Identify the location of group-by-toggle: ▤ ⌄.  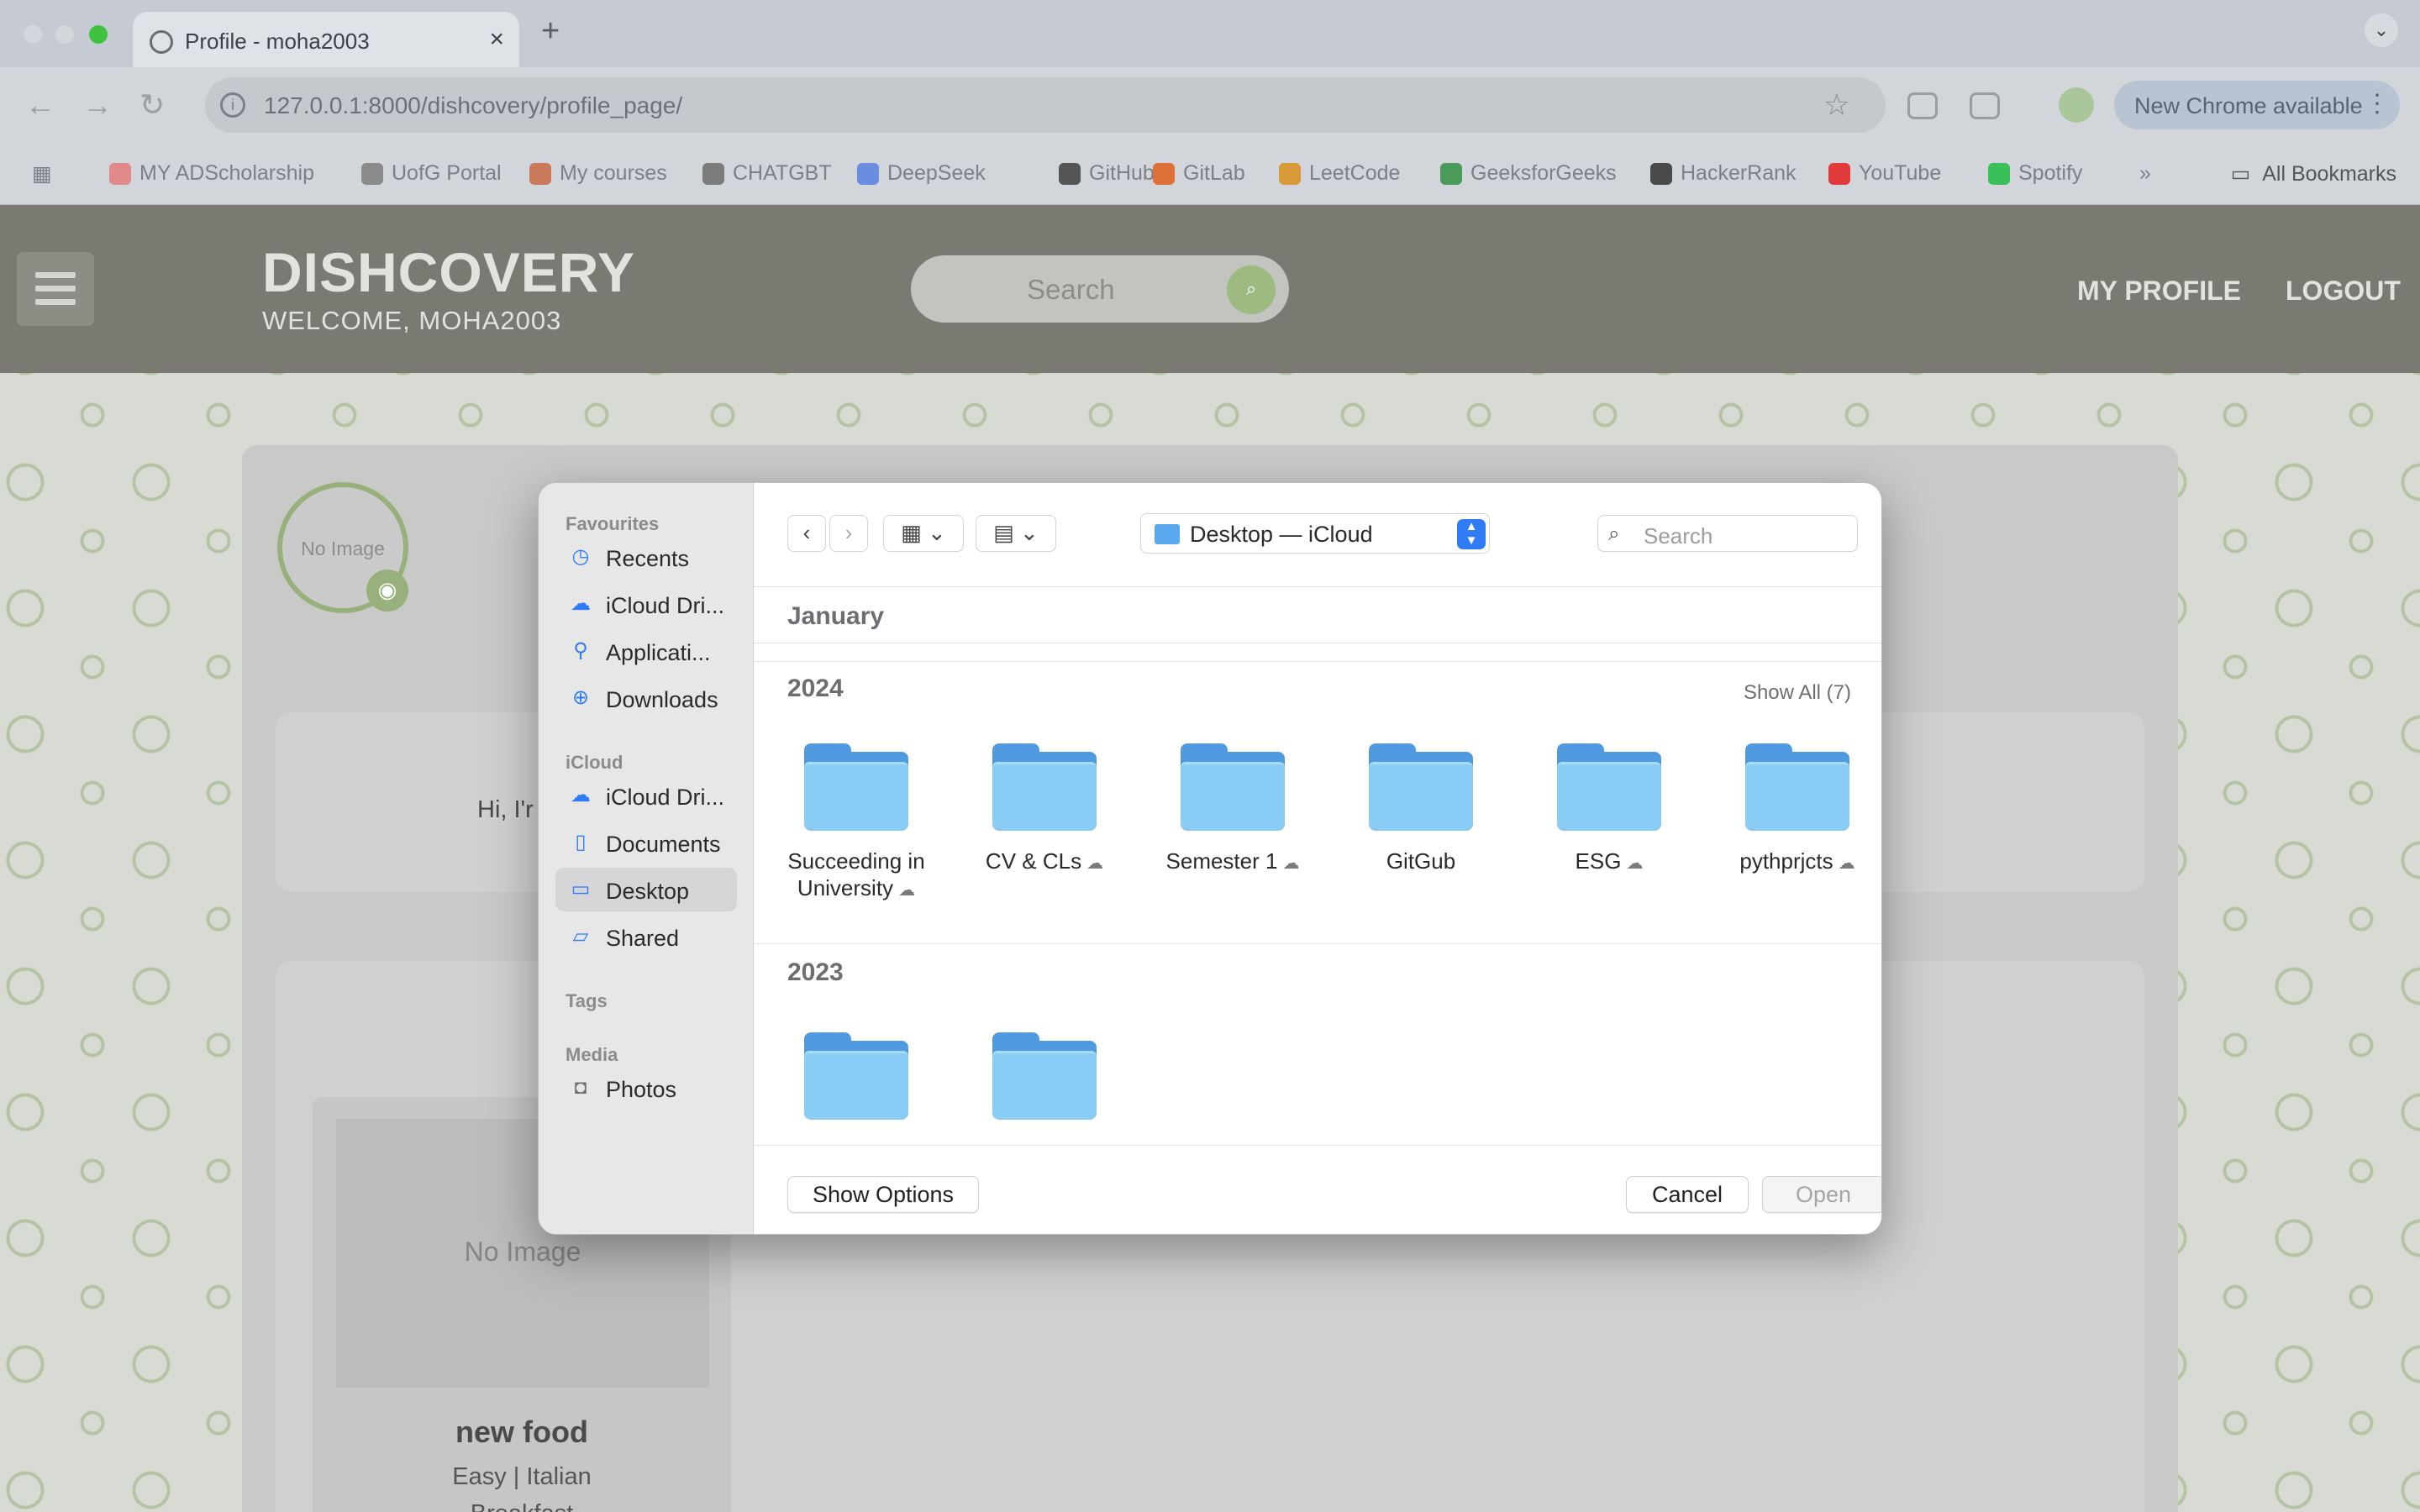
(1016, 533).